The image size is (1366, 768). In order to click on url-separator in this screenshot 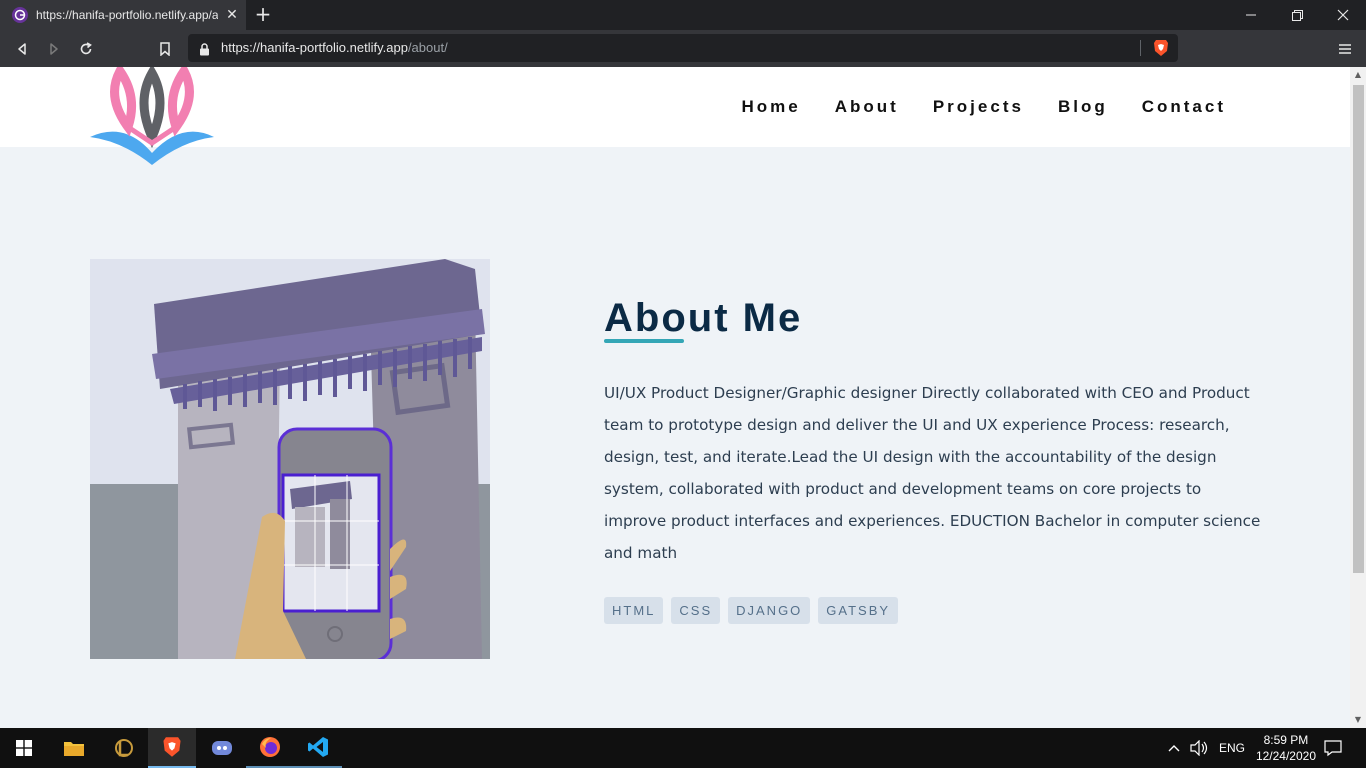, I will do `click(1140, 48)`.